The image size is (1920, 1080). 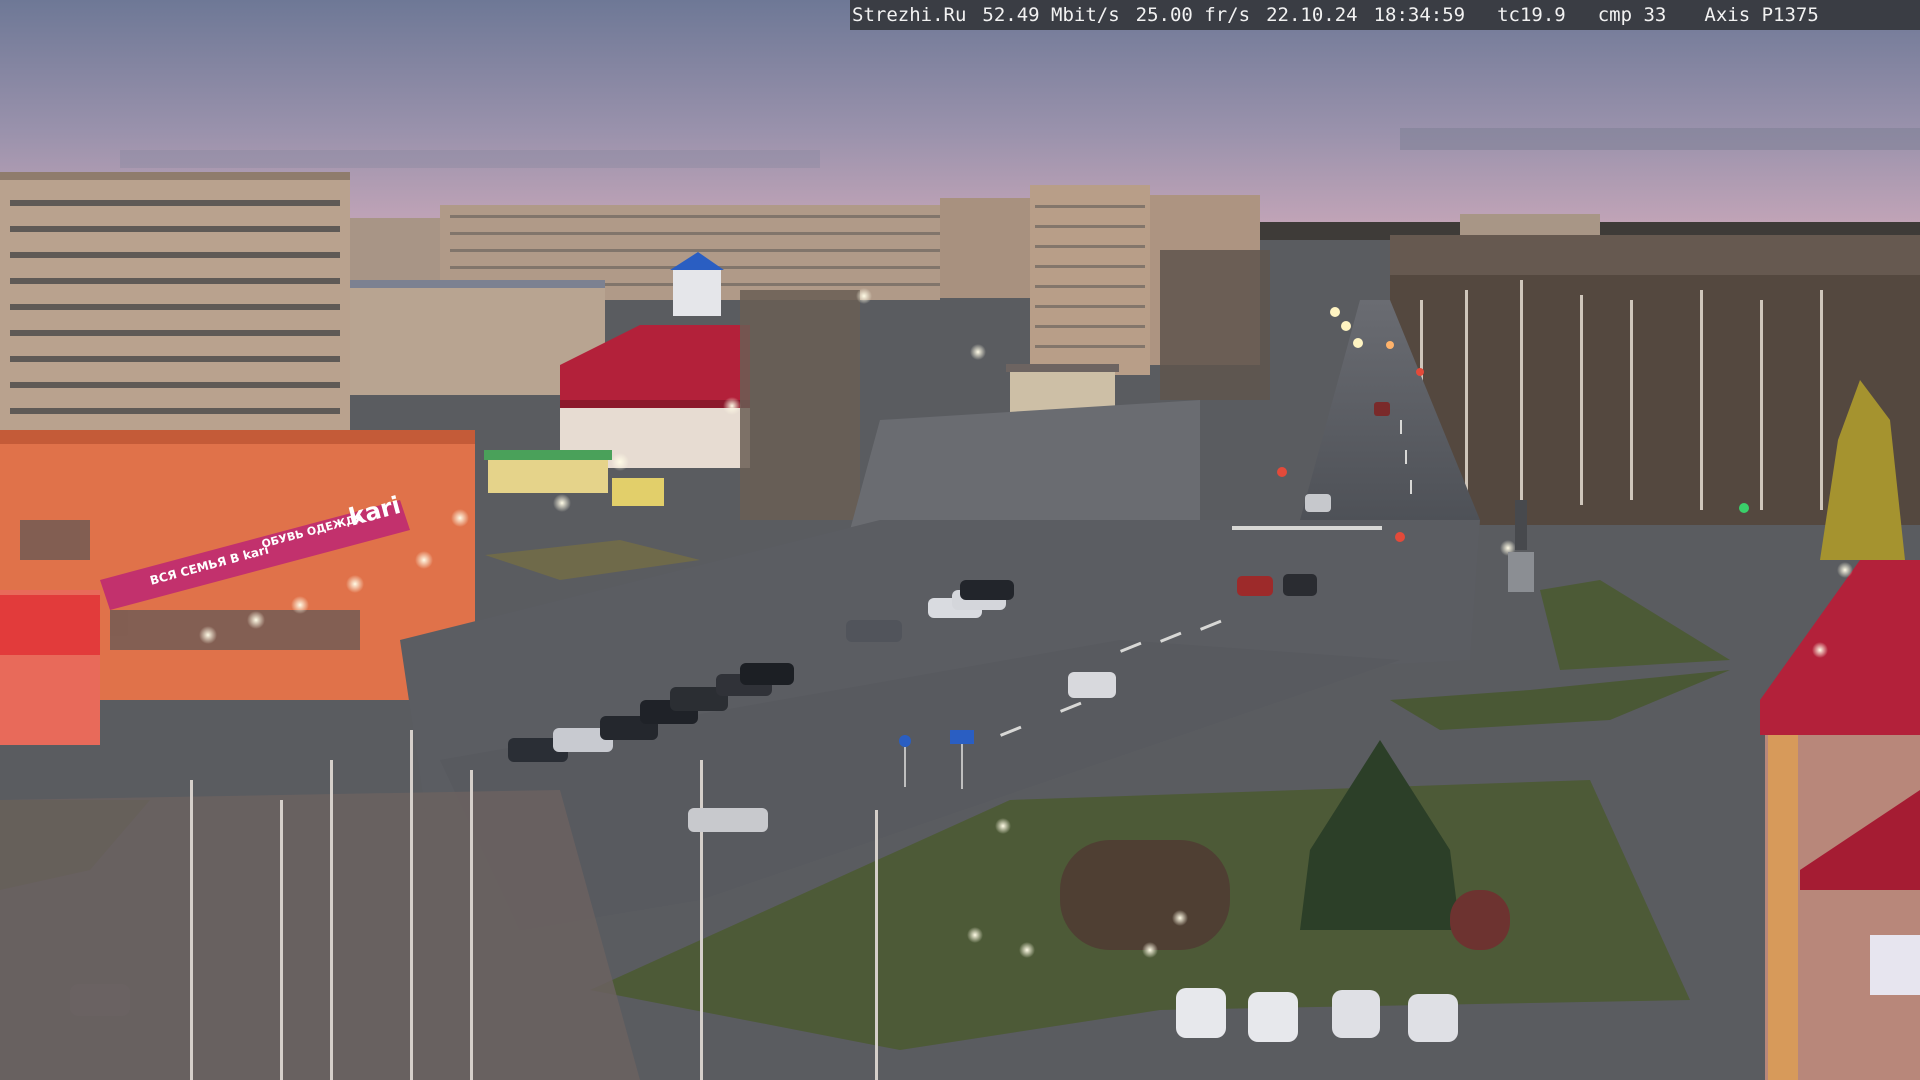 I want to click on osd-time: 18:34:59, so click(x=1419, y=15).